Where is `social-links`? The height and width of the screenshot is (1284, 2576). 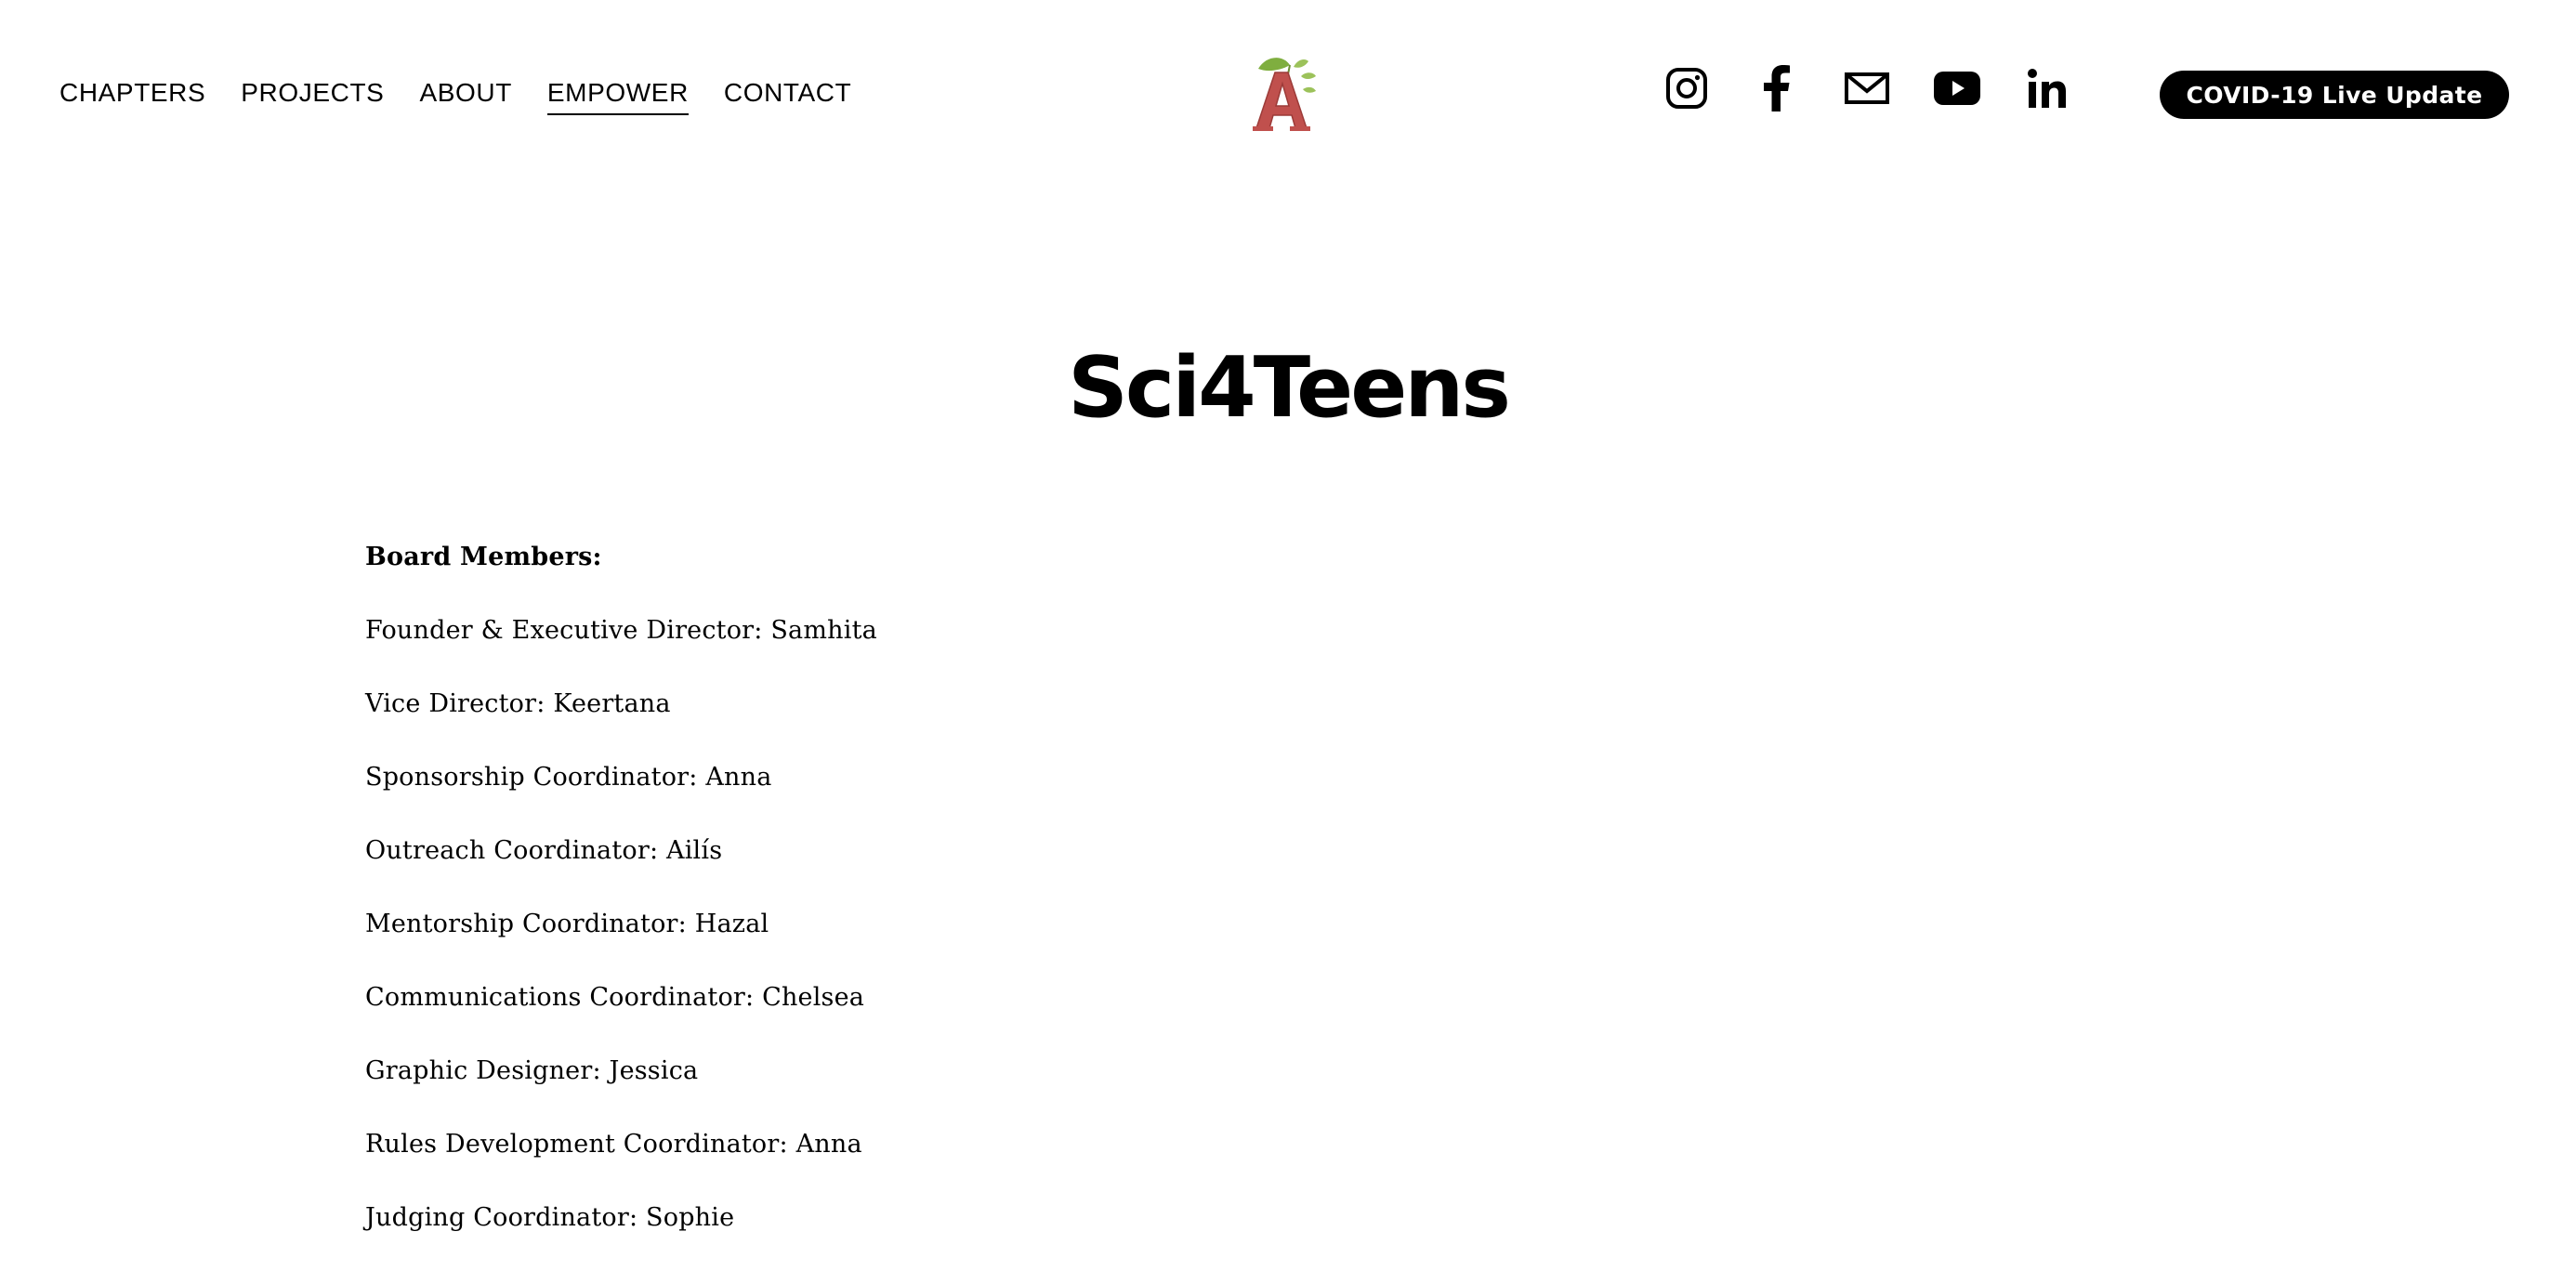 social-links is located at coordinates (1866, 88).